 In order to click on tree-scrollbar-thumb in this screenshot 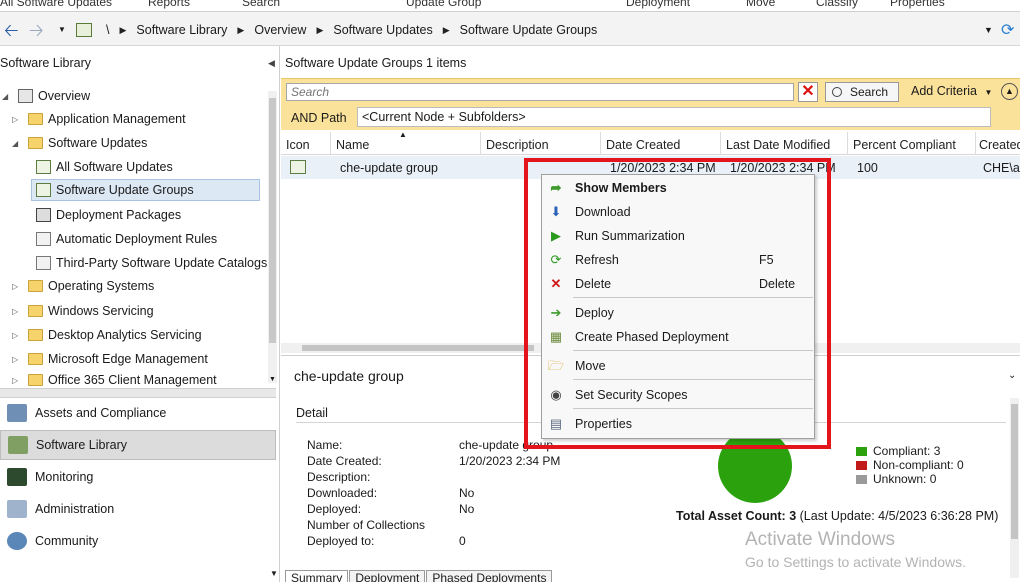, I will do `click(272, 220)`.